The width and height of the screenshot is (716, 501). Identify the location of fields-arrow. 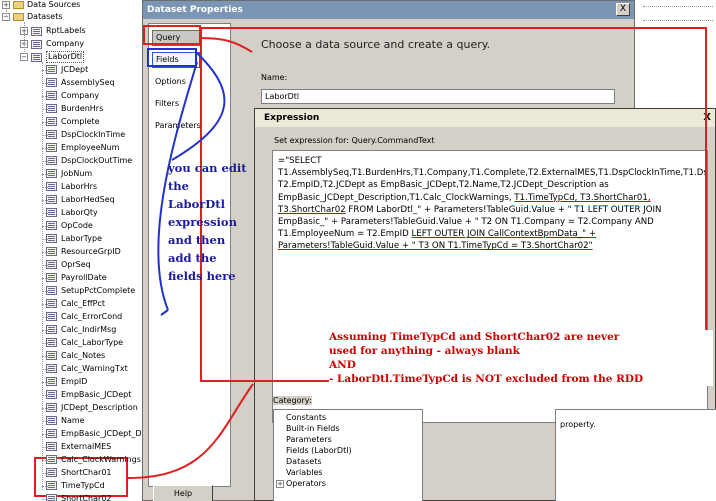
(191, 181).